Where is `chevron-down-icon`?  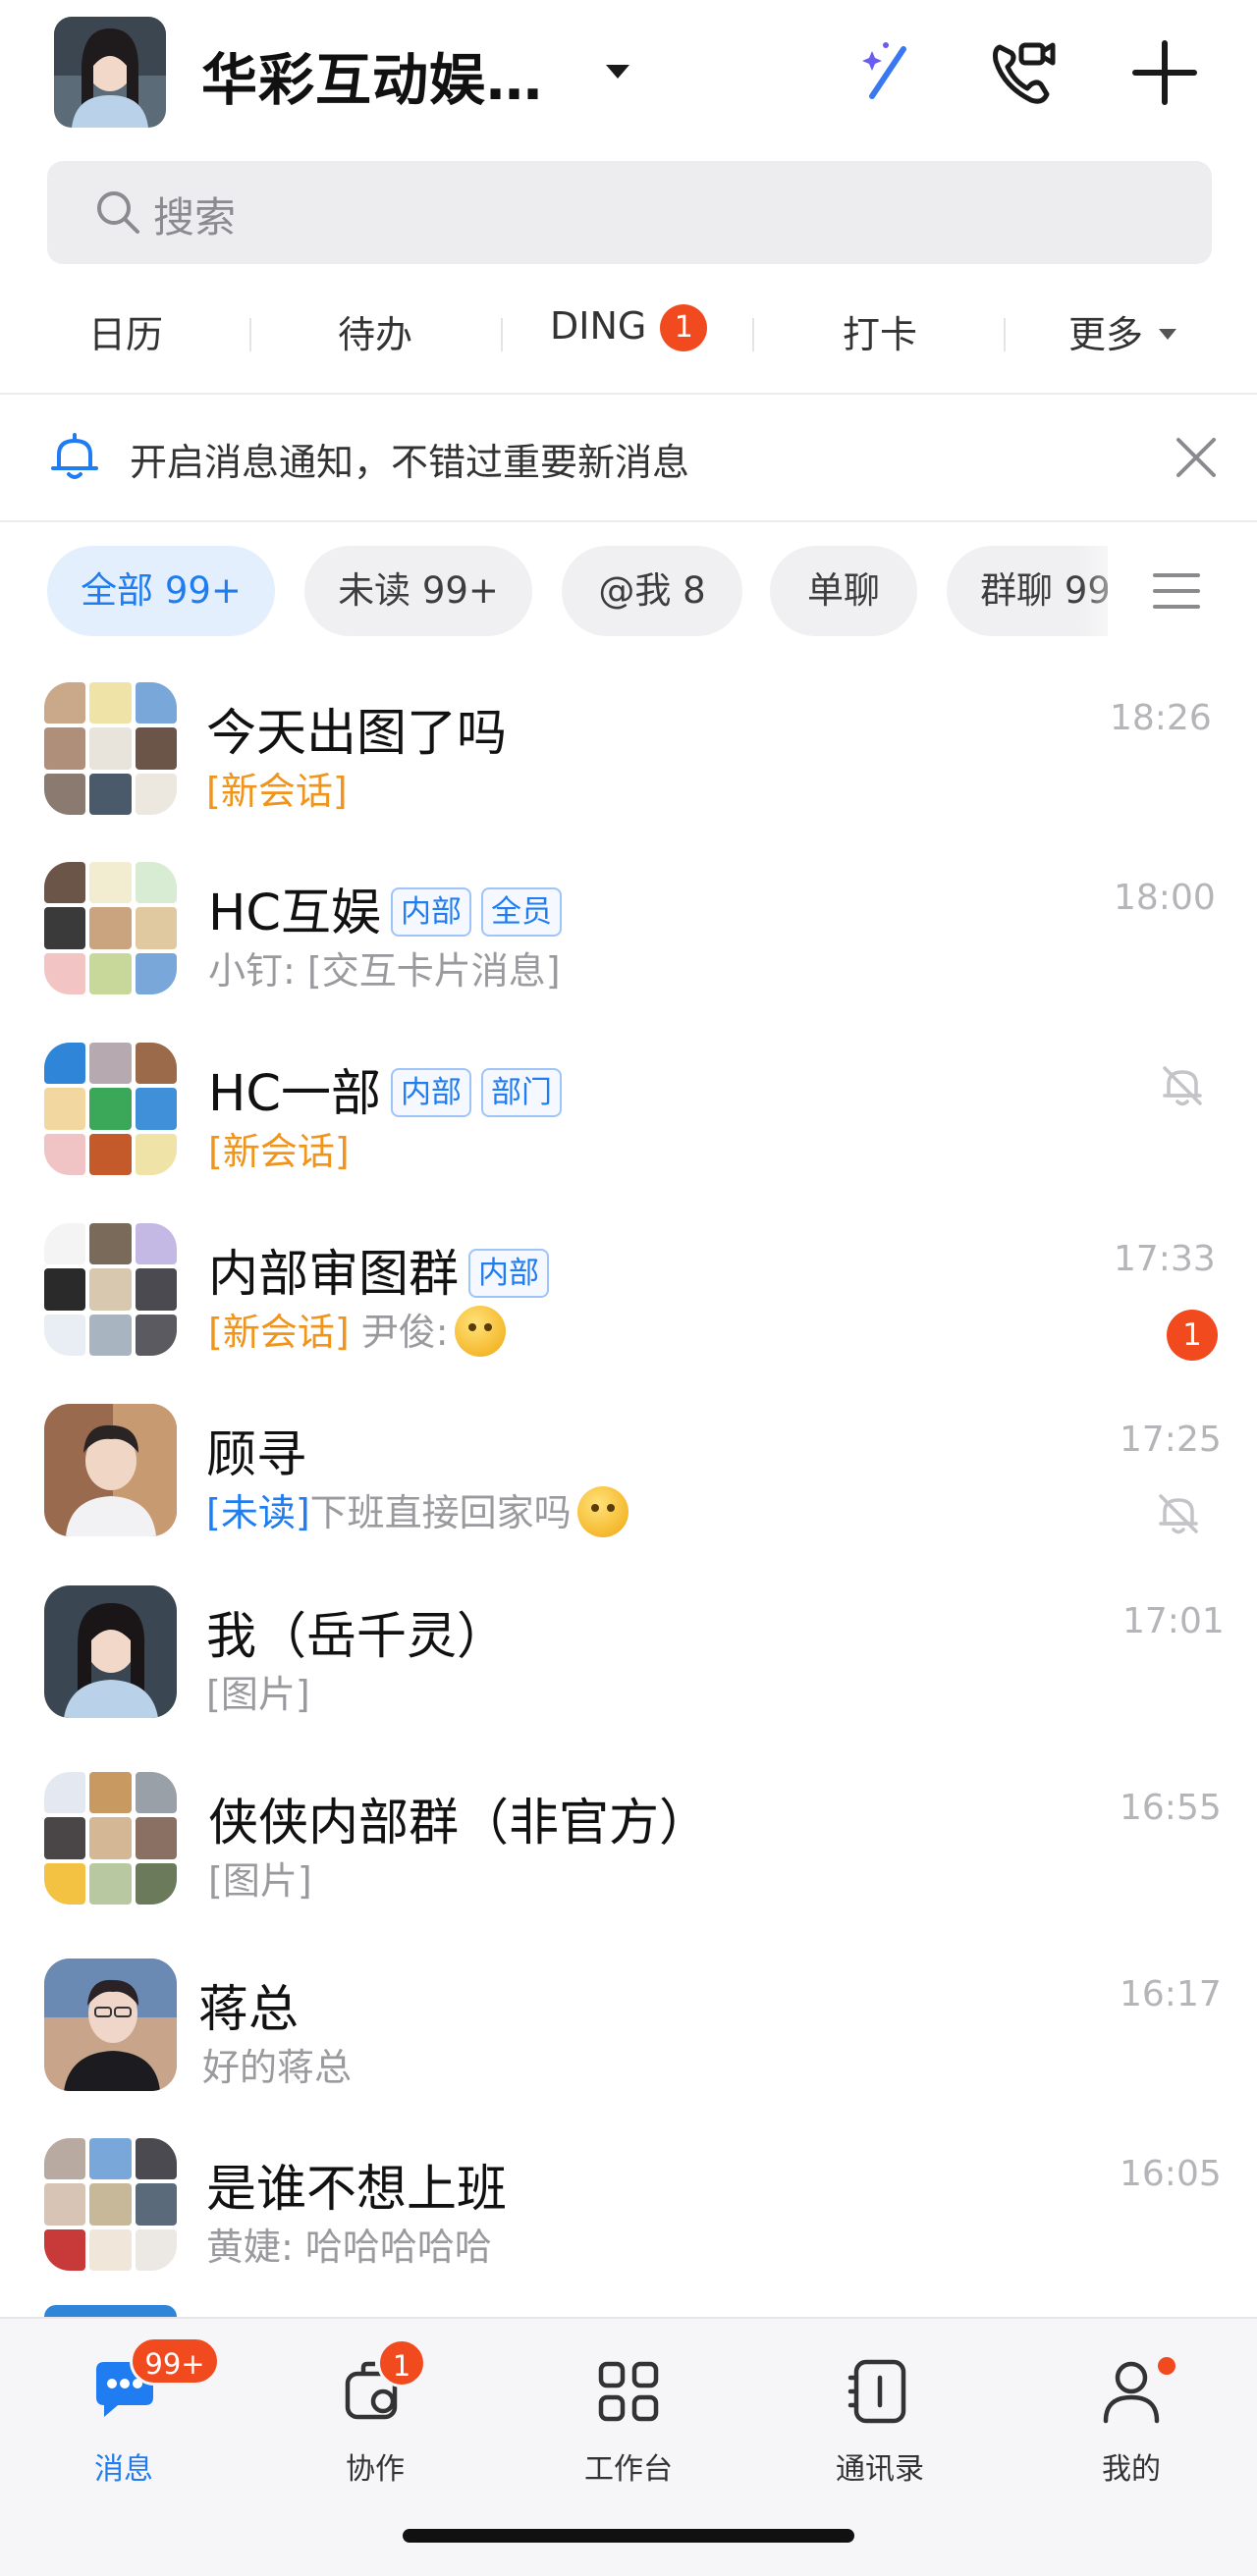
chevron-down-icon is located at coordinates (1168, 334).